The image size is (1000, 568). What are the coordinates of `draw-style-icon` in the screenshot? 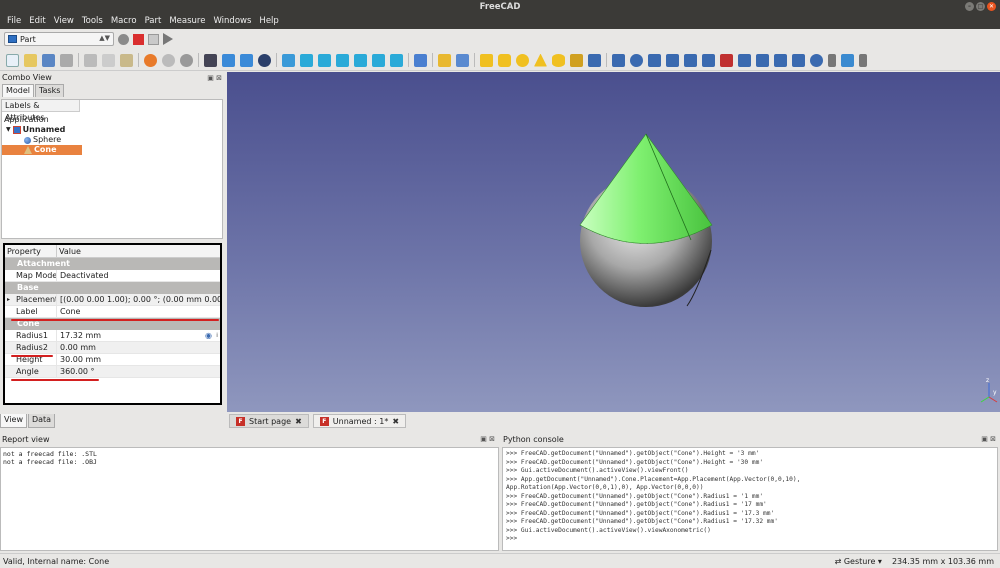 It's located at (264, 60).